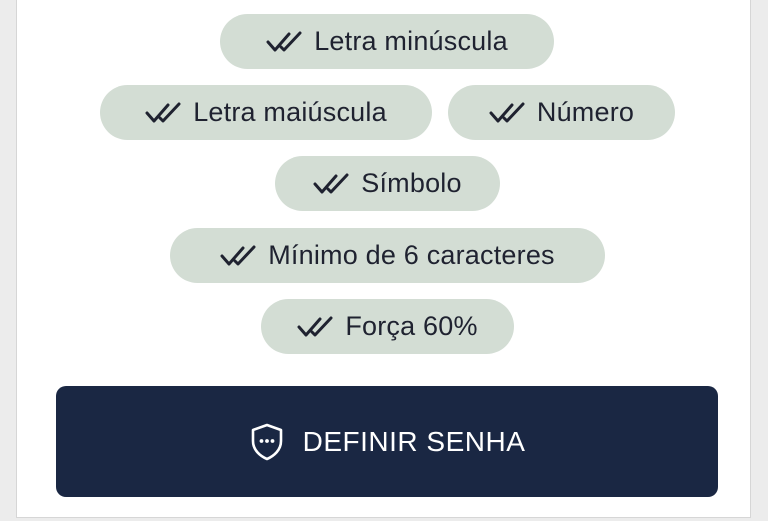 This screenshot has width=768, height=521. Describe the element at coordinates (411, 326) in the screenshot. I see `requirement-label: Força 60%` at that location.